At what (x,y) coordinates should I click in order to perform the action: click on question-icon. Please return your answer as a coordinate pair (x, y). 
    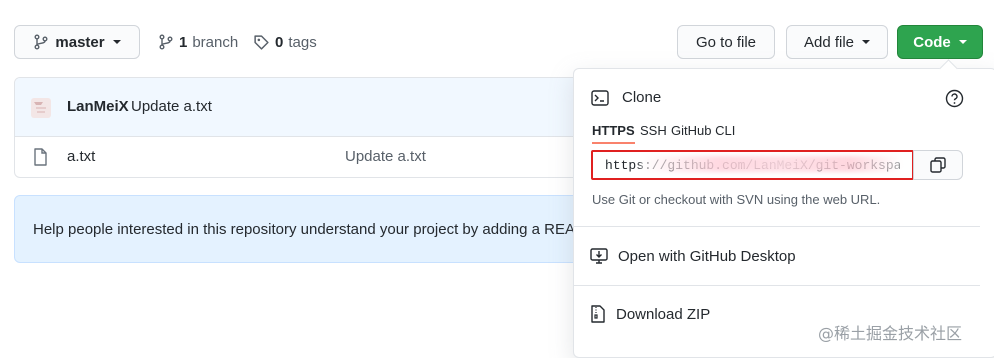
    Looking at the image, I should click on (954, 98).